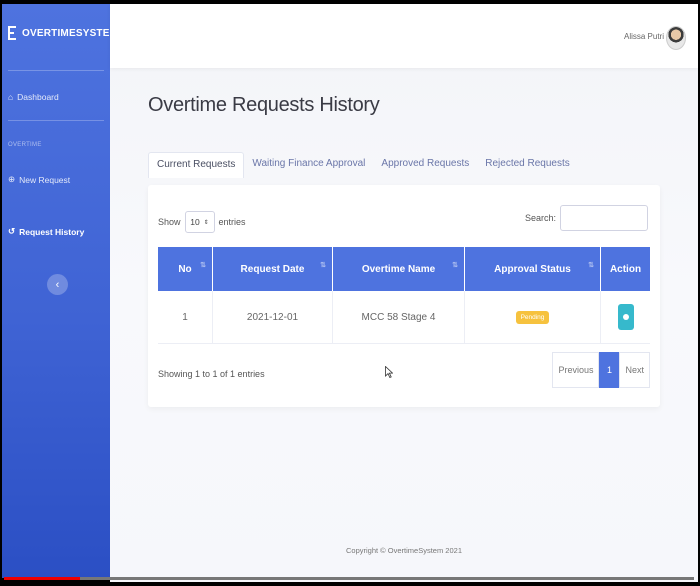 This screenshot has height=586, width=700. I want to click on column-header-label: Action, so click(625, 269).